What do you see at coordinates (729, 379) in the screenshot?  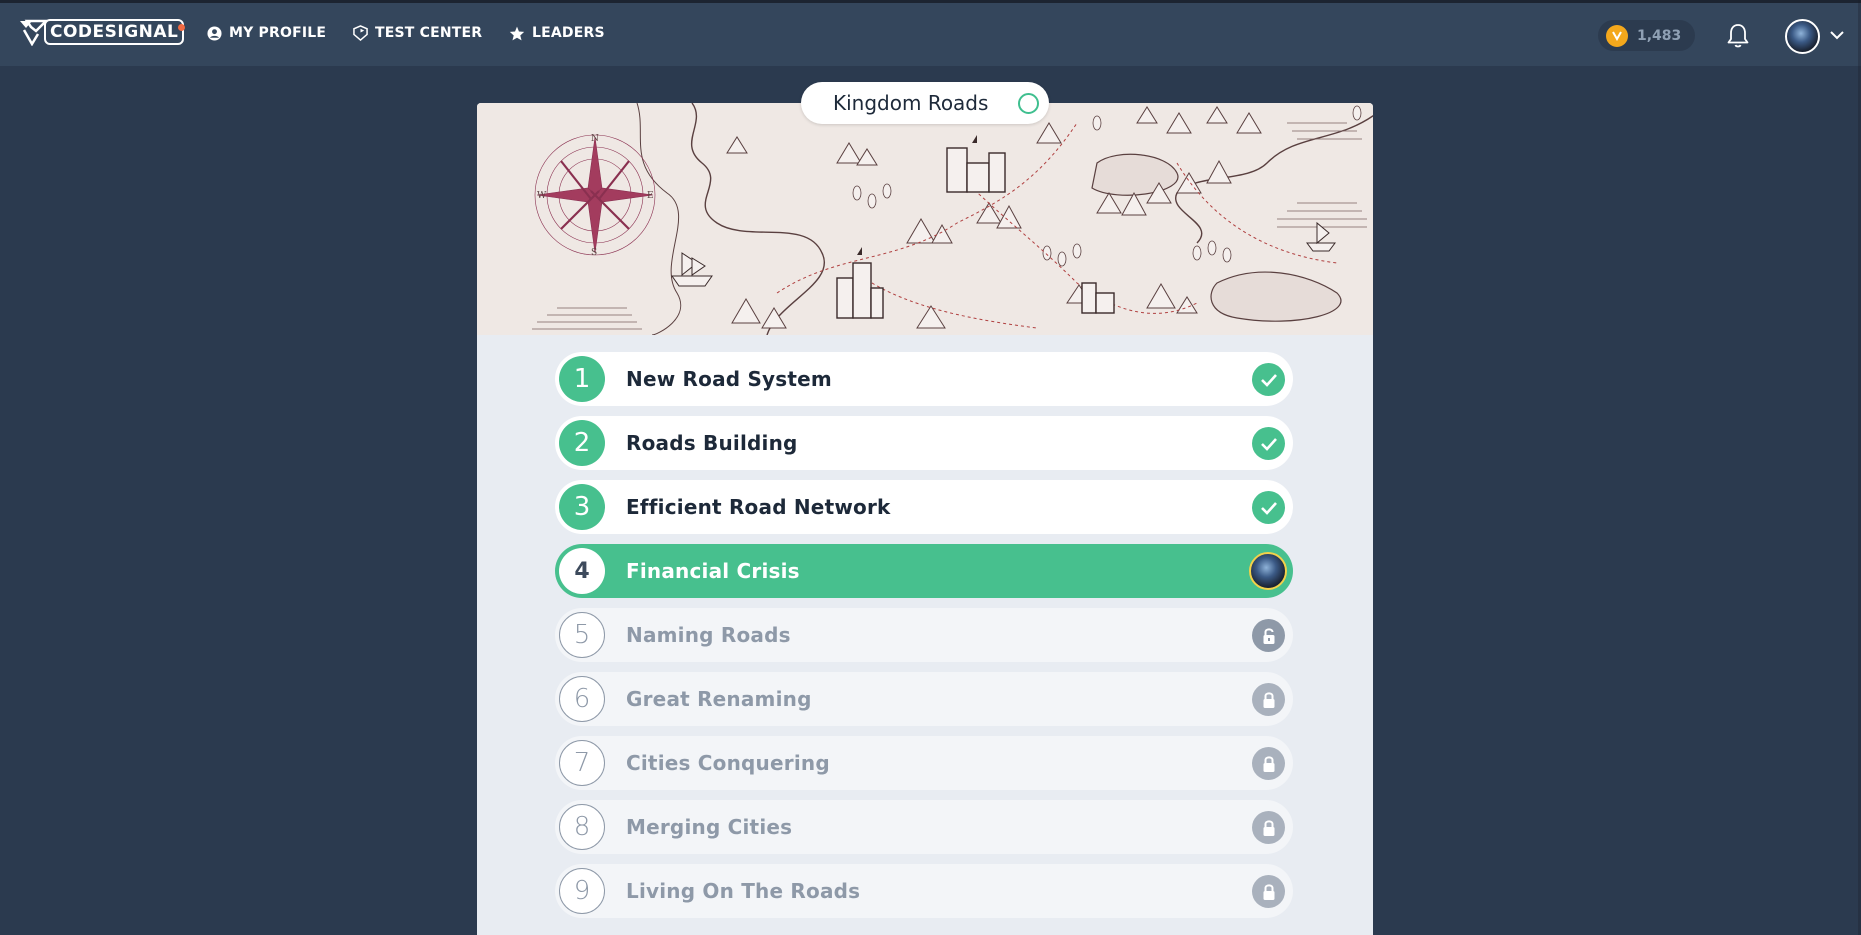 I see `task-title: New Road System` at bounding box center [729, 379].